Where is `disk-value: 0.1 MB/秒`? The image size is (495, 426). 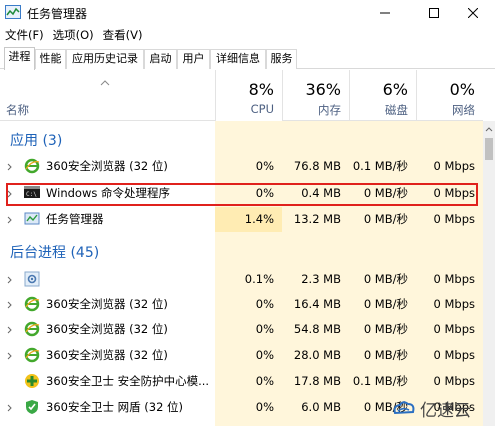
disk-value: 0.1 MB/秒 is located at coordinates (380, 166).